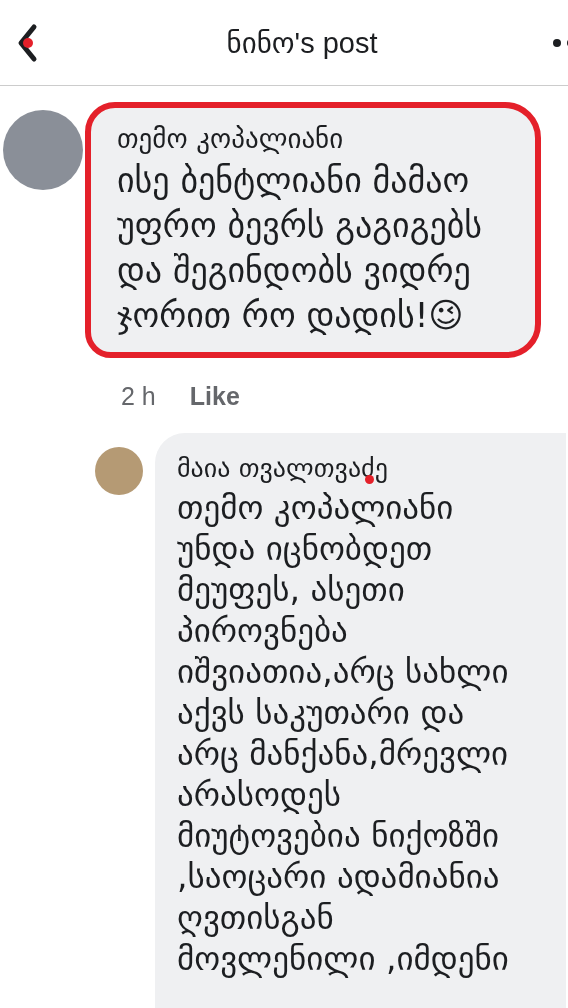 This screenshot has height=1008, width=568. I want to click on avatar, so click(119, 471).